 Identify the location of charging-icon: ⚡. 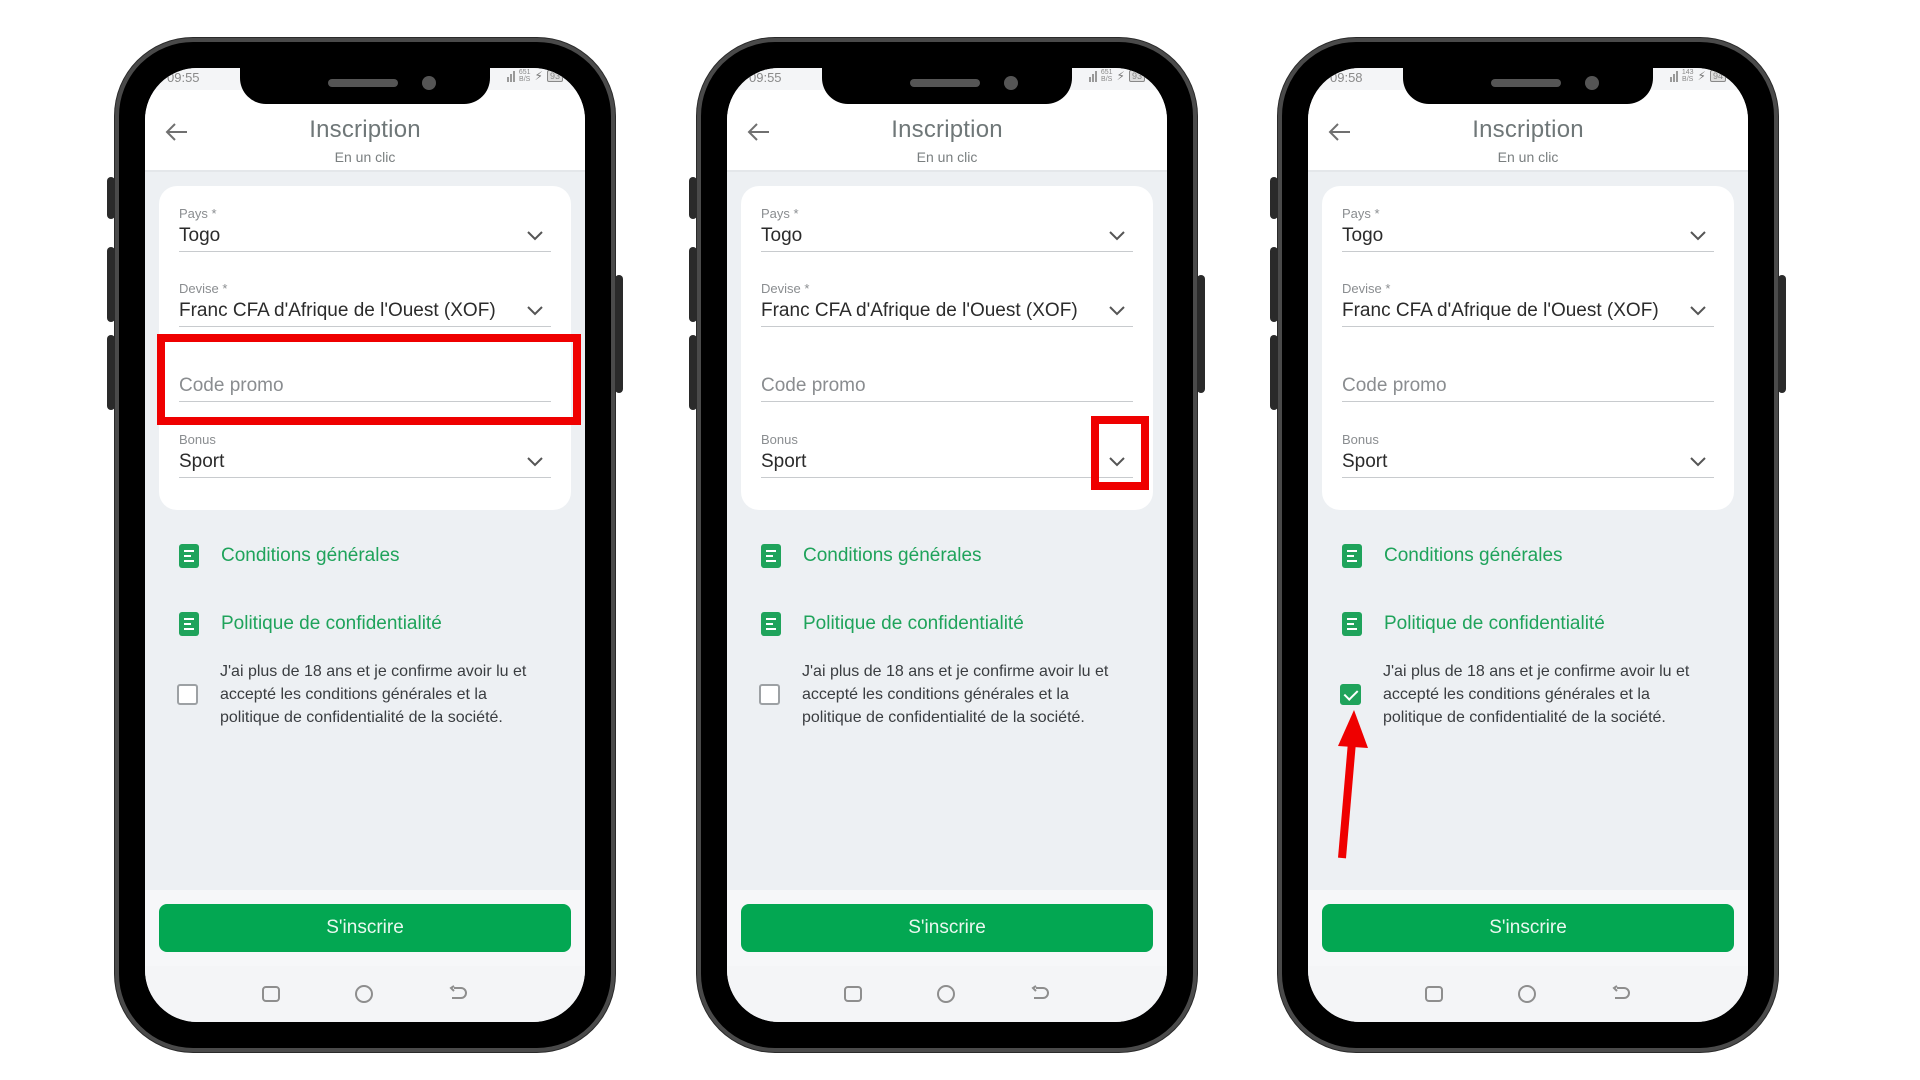
(538, 76).